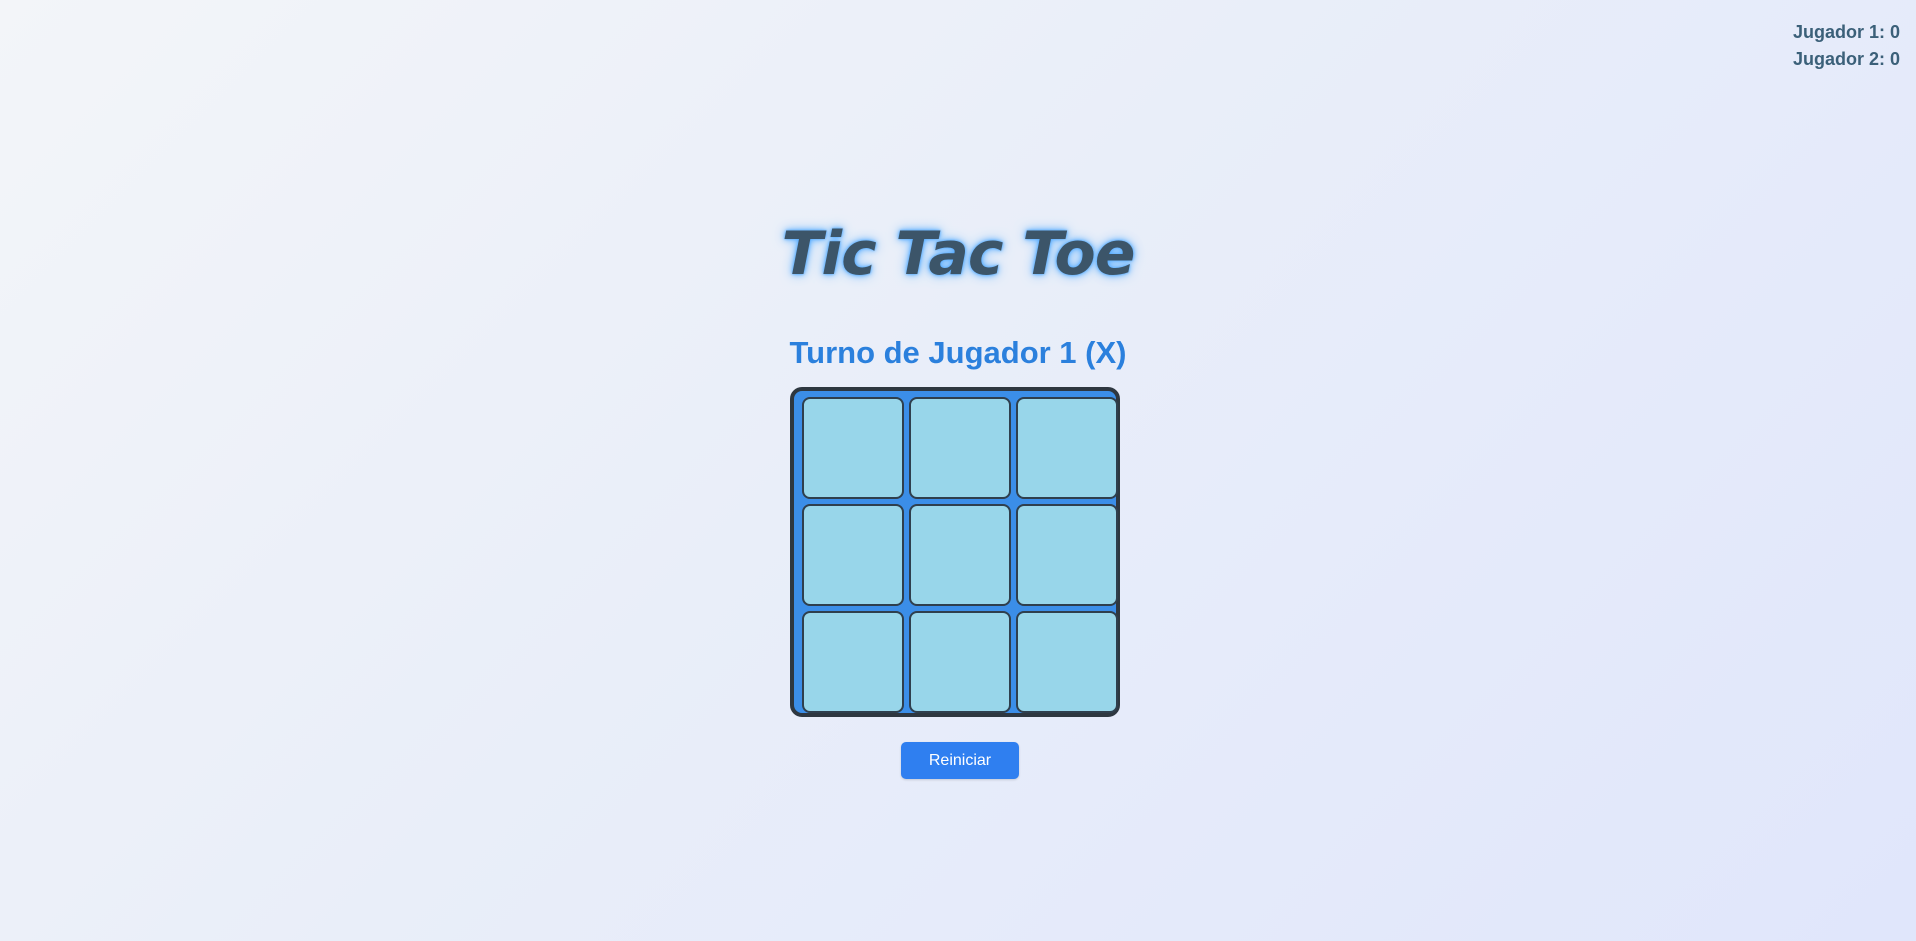  Describe the element at coordinates (1846, 46) in the screenshot. I see `scoreboard: Jugador 1: 0 Jugador 2: 0` at that location.